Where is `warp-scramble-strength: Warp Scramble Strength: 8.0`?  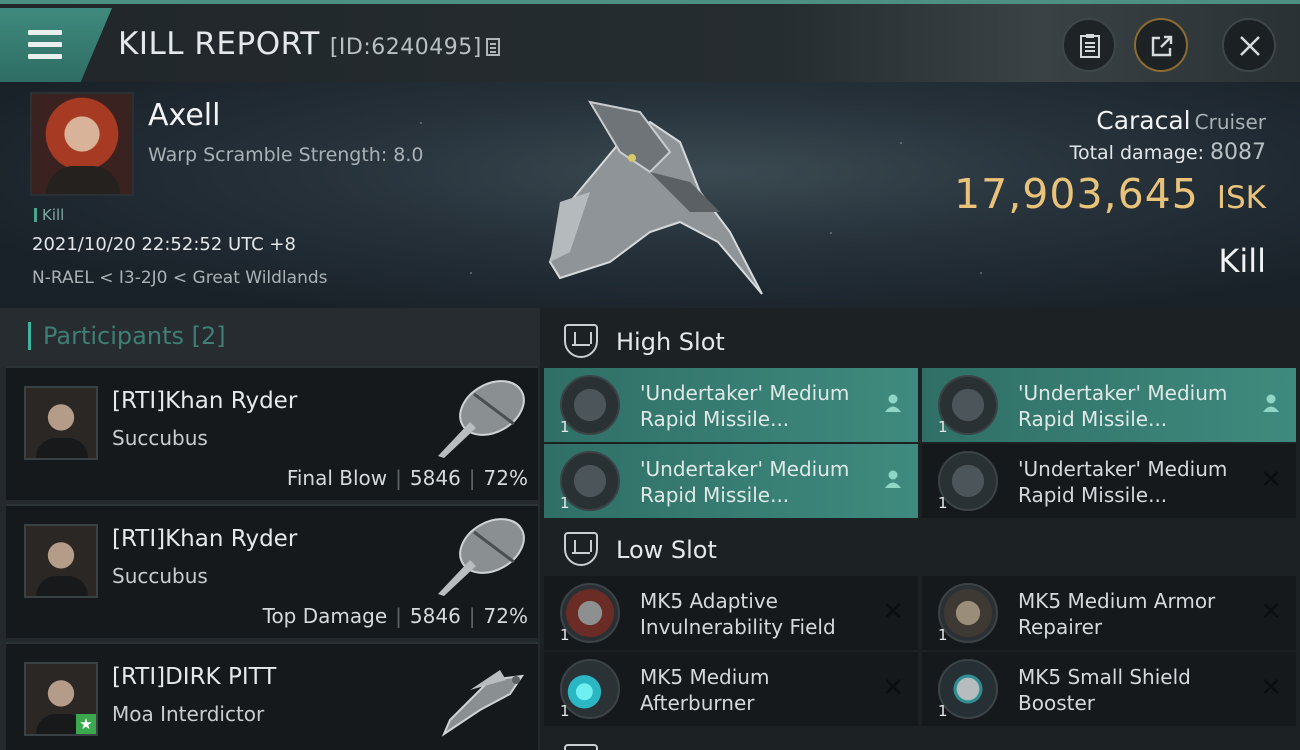
warp-scramble-strength: Warp Scramble Strength: 8.0 is located at coordinates (286, 155).